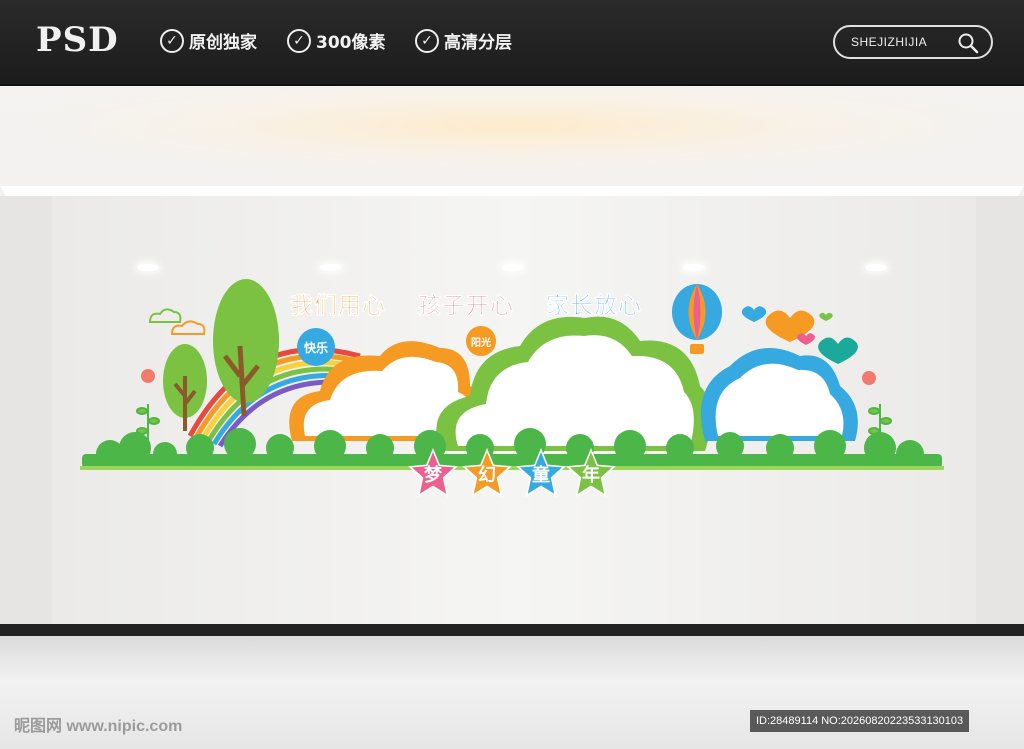  What do you see at coordinates (594, 306) in the screenshot?
I see `slogan-3: 家长放心` at bounding box center [594, 306].